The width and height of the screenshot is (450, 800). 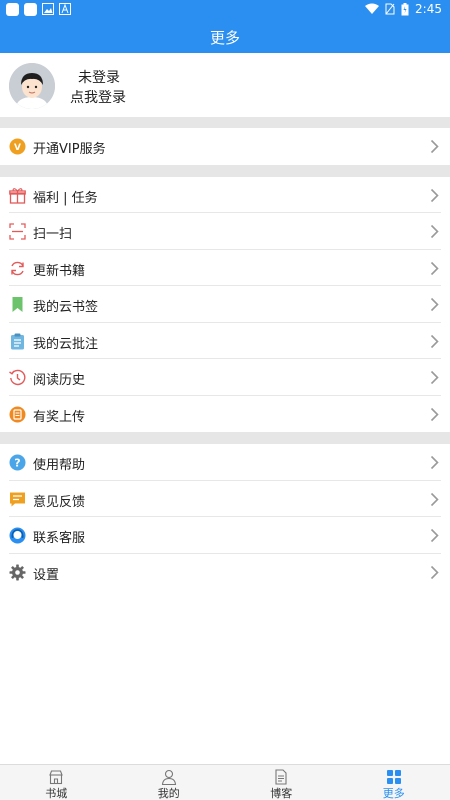 What do you see at coordinates (225, 414) in the screenshot?
I see `menu-item-reward-upload: 有奖上传` at bounding box center [225, 414].